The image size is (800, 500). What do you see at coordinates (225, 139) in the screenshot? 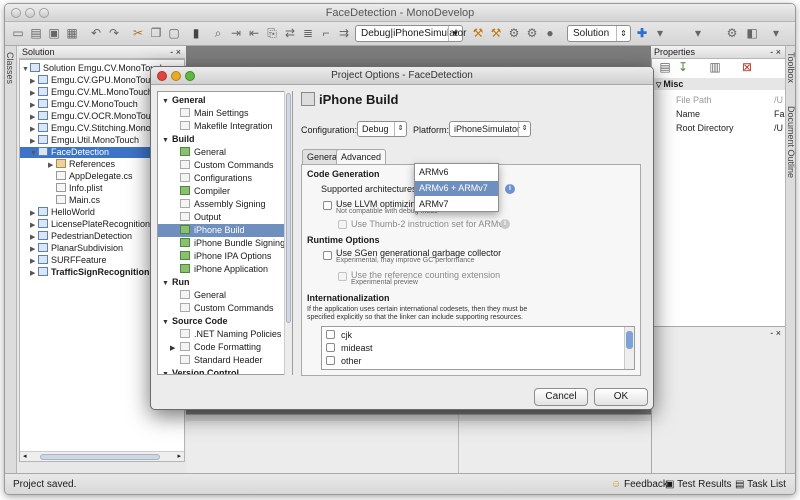
I see `options-category: ▼ Build` at bounding box center [225, 139].